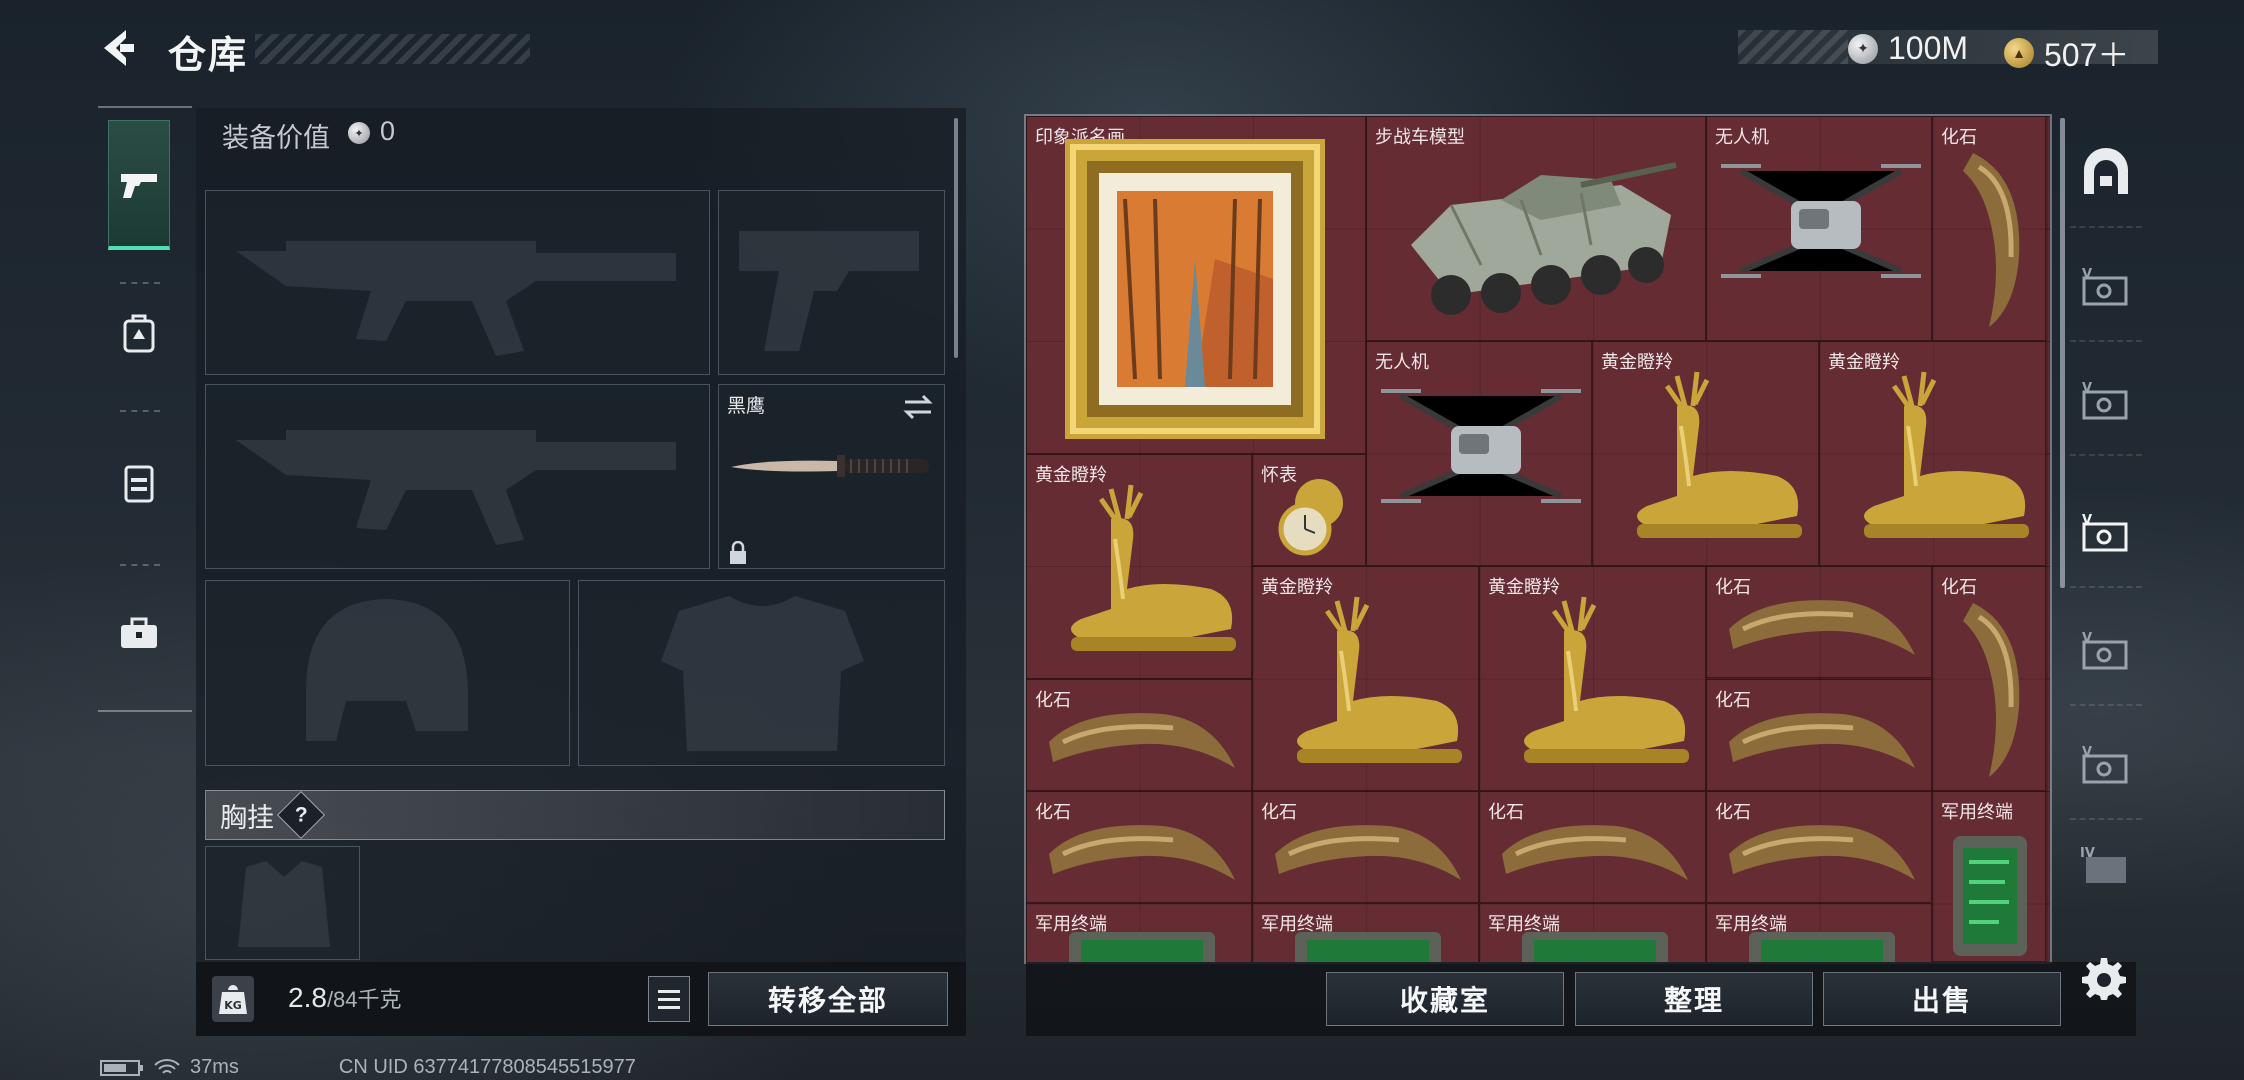 The image size is (2244, 1080). What do you see at coordinates (918, 407) in the screenshot?
I see `swap-icon` at bounding box center [918, 407].